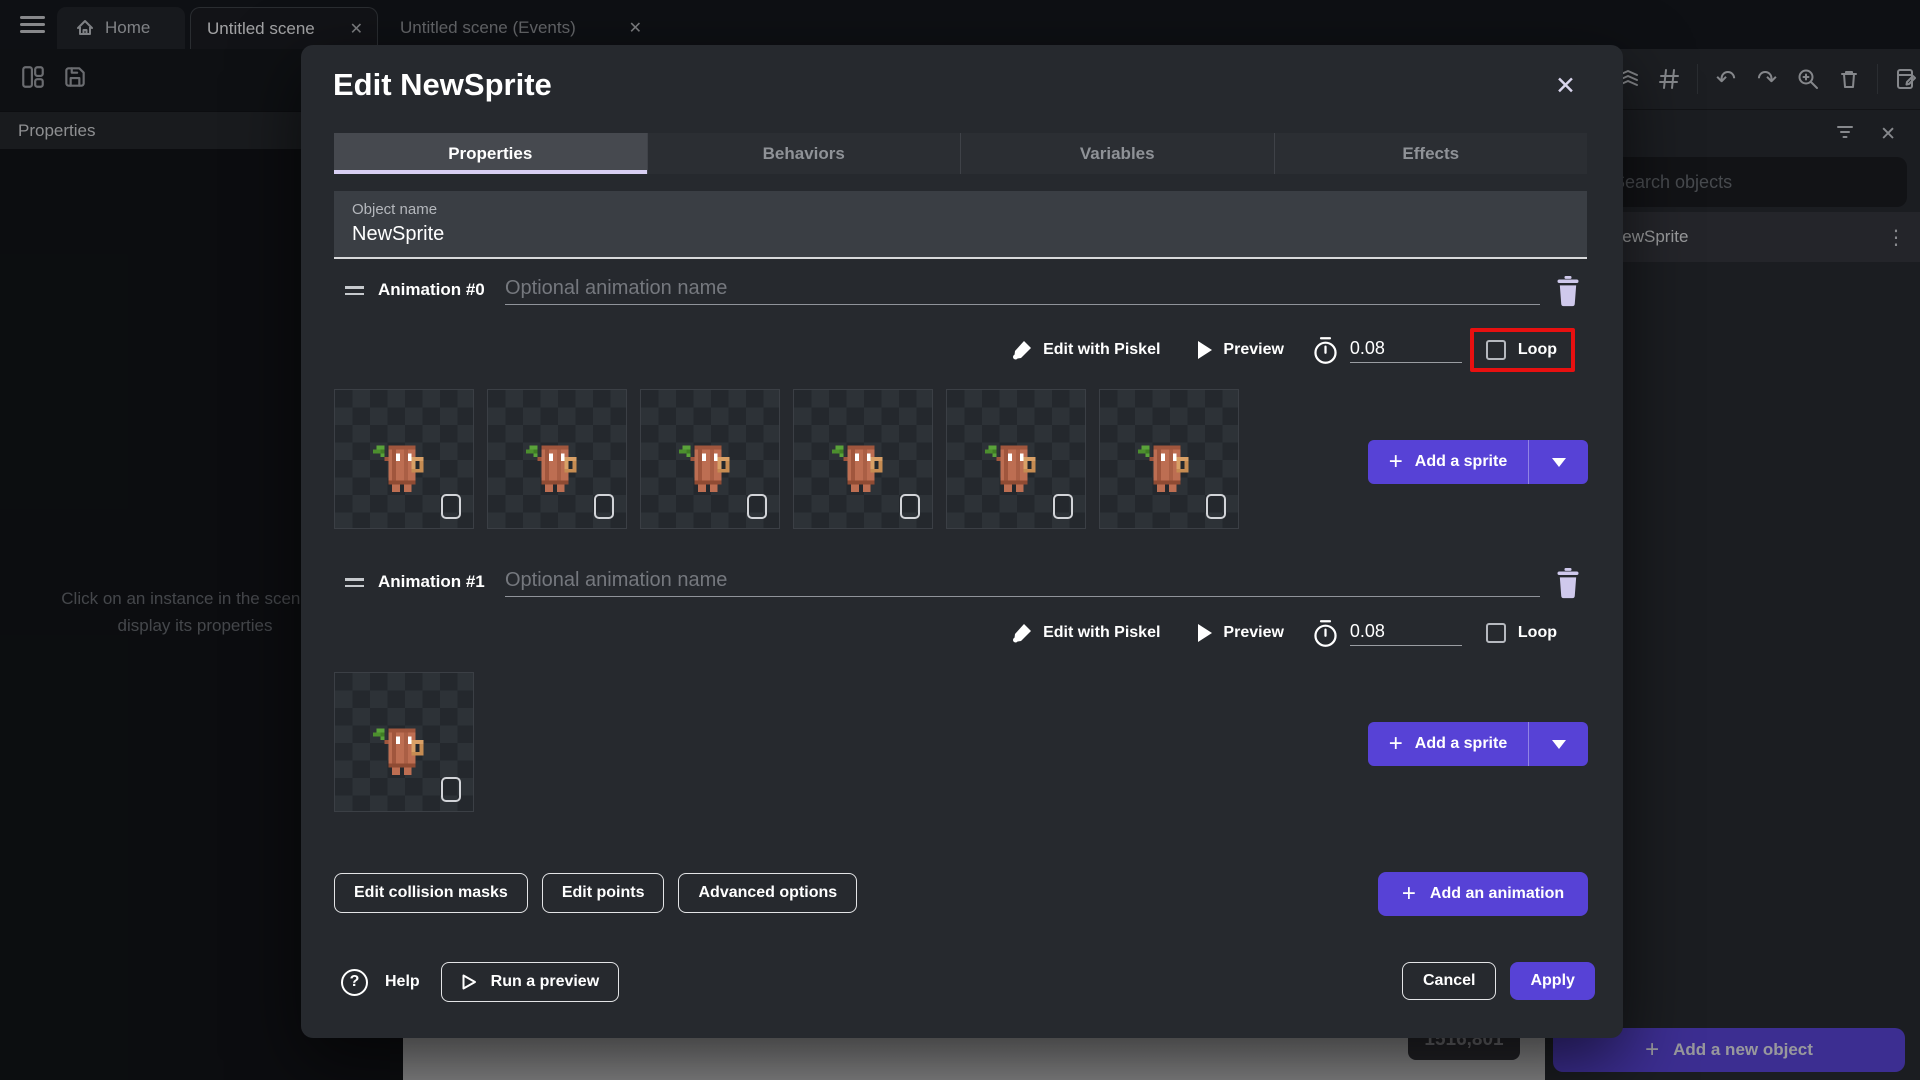  What do you see at coordinates (1117, 153) in the screenshot?
I see `tab-variables: Variables` at bounding box center [1117, 153].